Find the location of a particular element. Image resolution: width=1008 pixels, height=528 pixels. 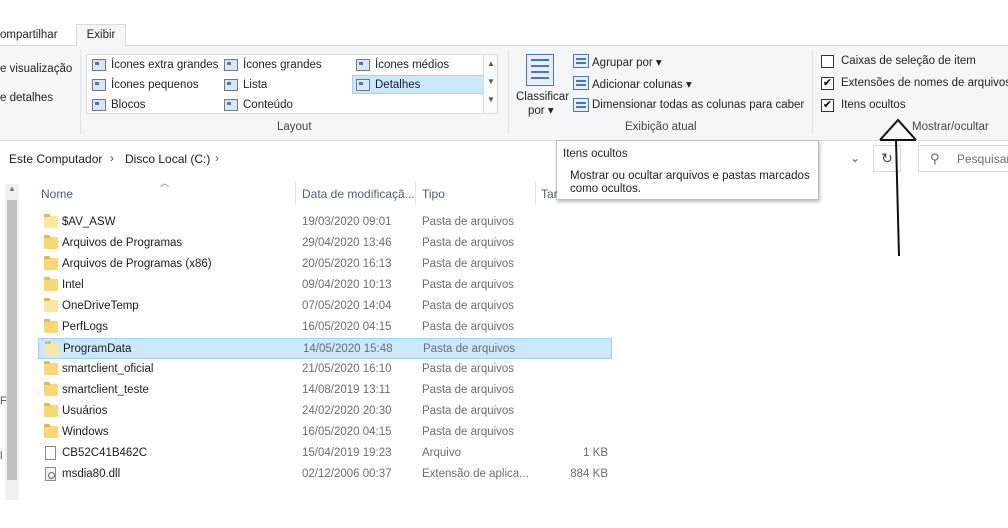

file-size: 884 KB is located at coordinates (589, 474).